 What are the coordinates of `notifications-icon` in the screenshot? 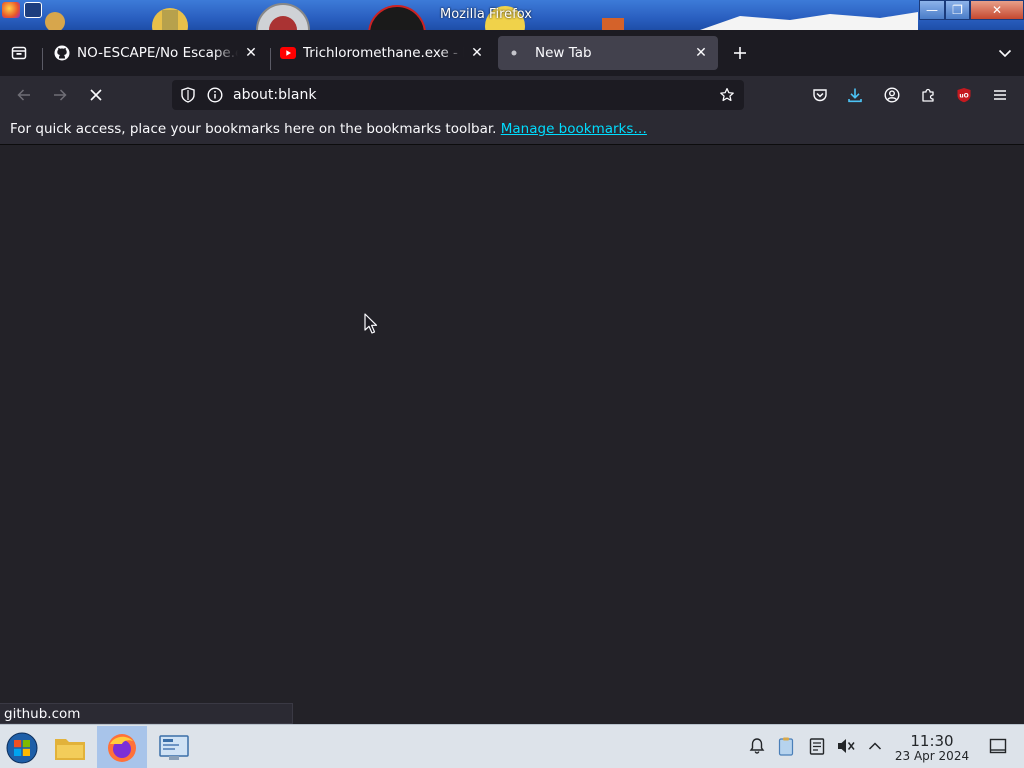 It's located at (757, 746).